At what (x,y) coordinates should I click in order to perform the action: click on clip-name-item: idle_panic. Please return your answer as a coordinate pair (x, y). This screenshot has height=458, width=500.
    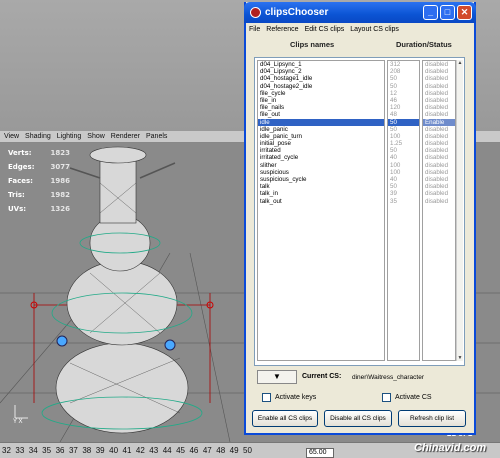
    Looking at the image, I should click on (321, 129).